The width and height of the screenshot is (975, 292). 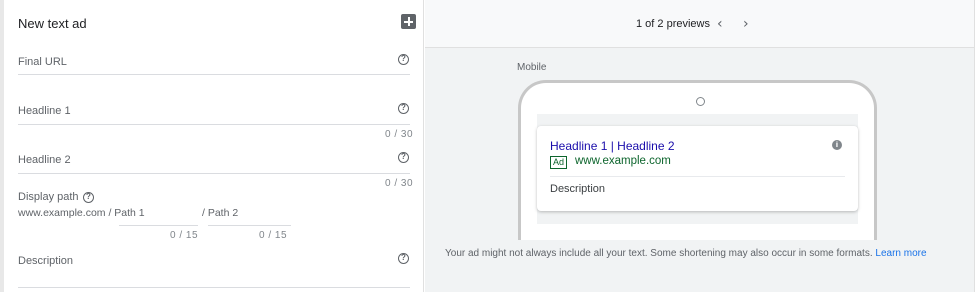 What do you see at coordinates (273, 235) in the screenshot?
I see `path2-char-counter: 0 / 15` at bounding box center [273, 235].